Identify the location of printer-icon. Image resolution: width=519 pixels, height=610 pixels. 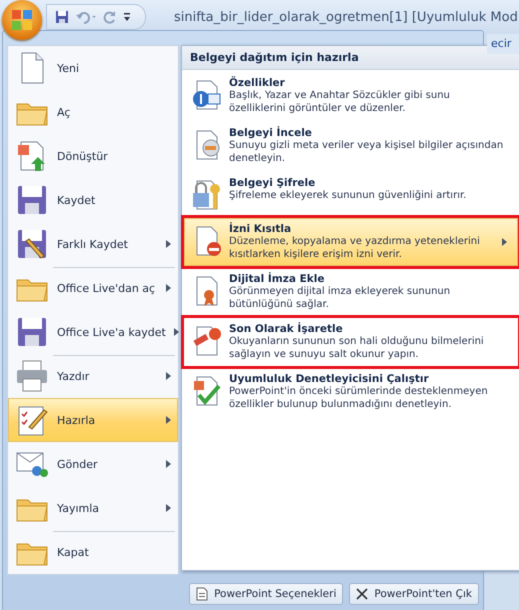
(32, 376).